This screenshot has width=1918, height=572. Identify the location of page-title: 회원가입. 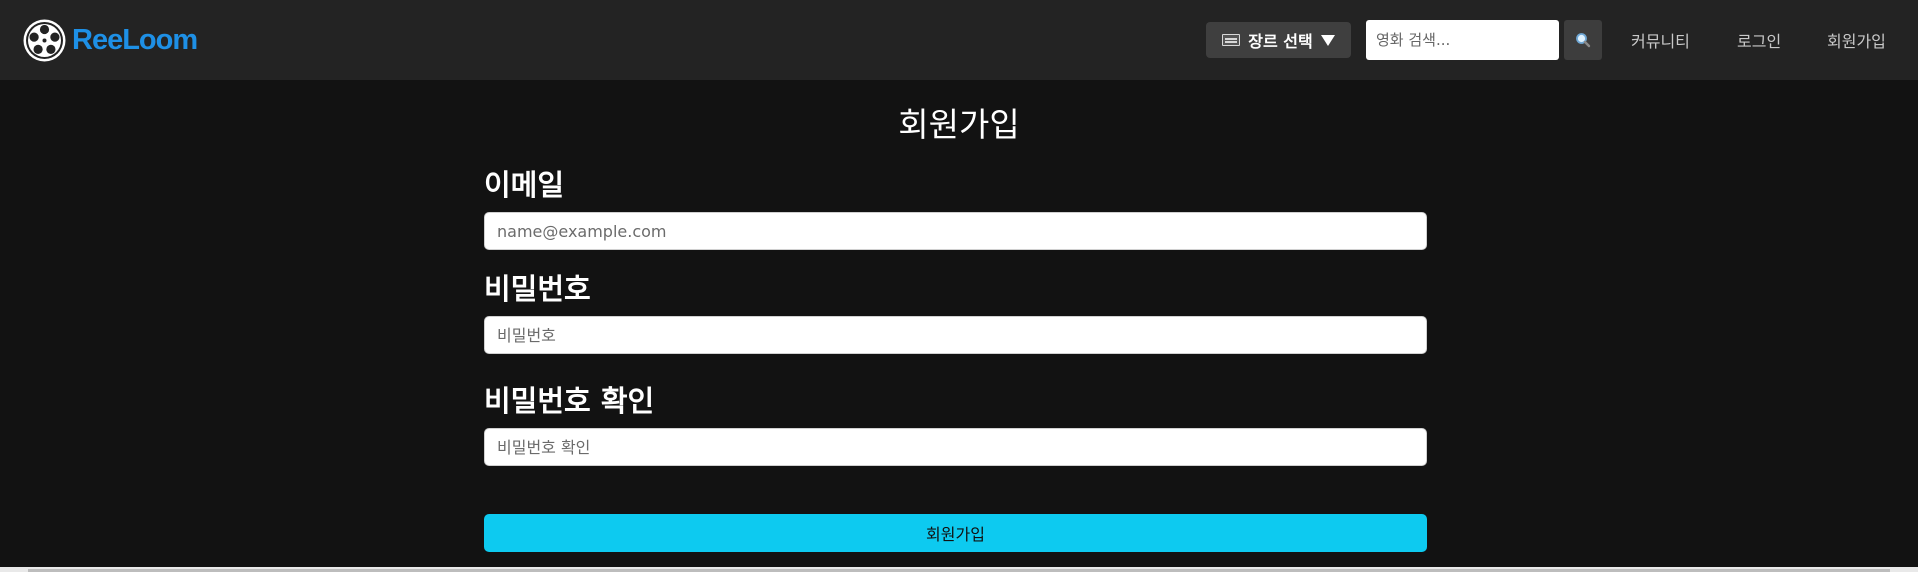
(959, 124).